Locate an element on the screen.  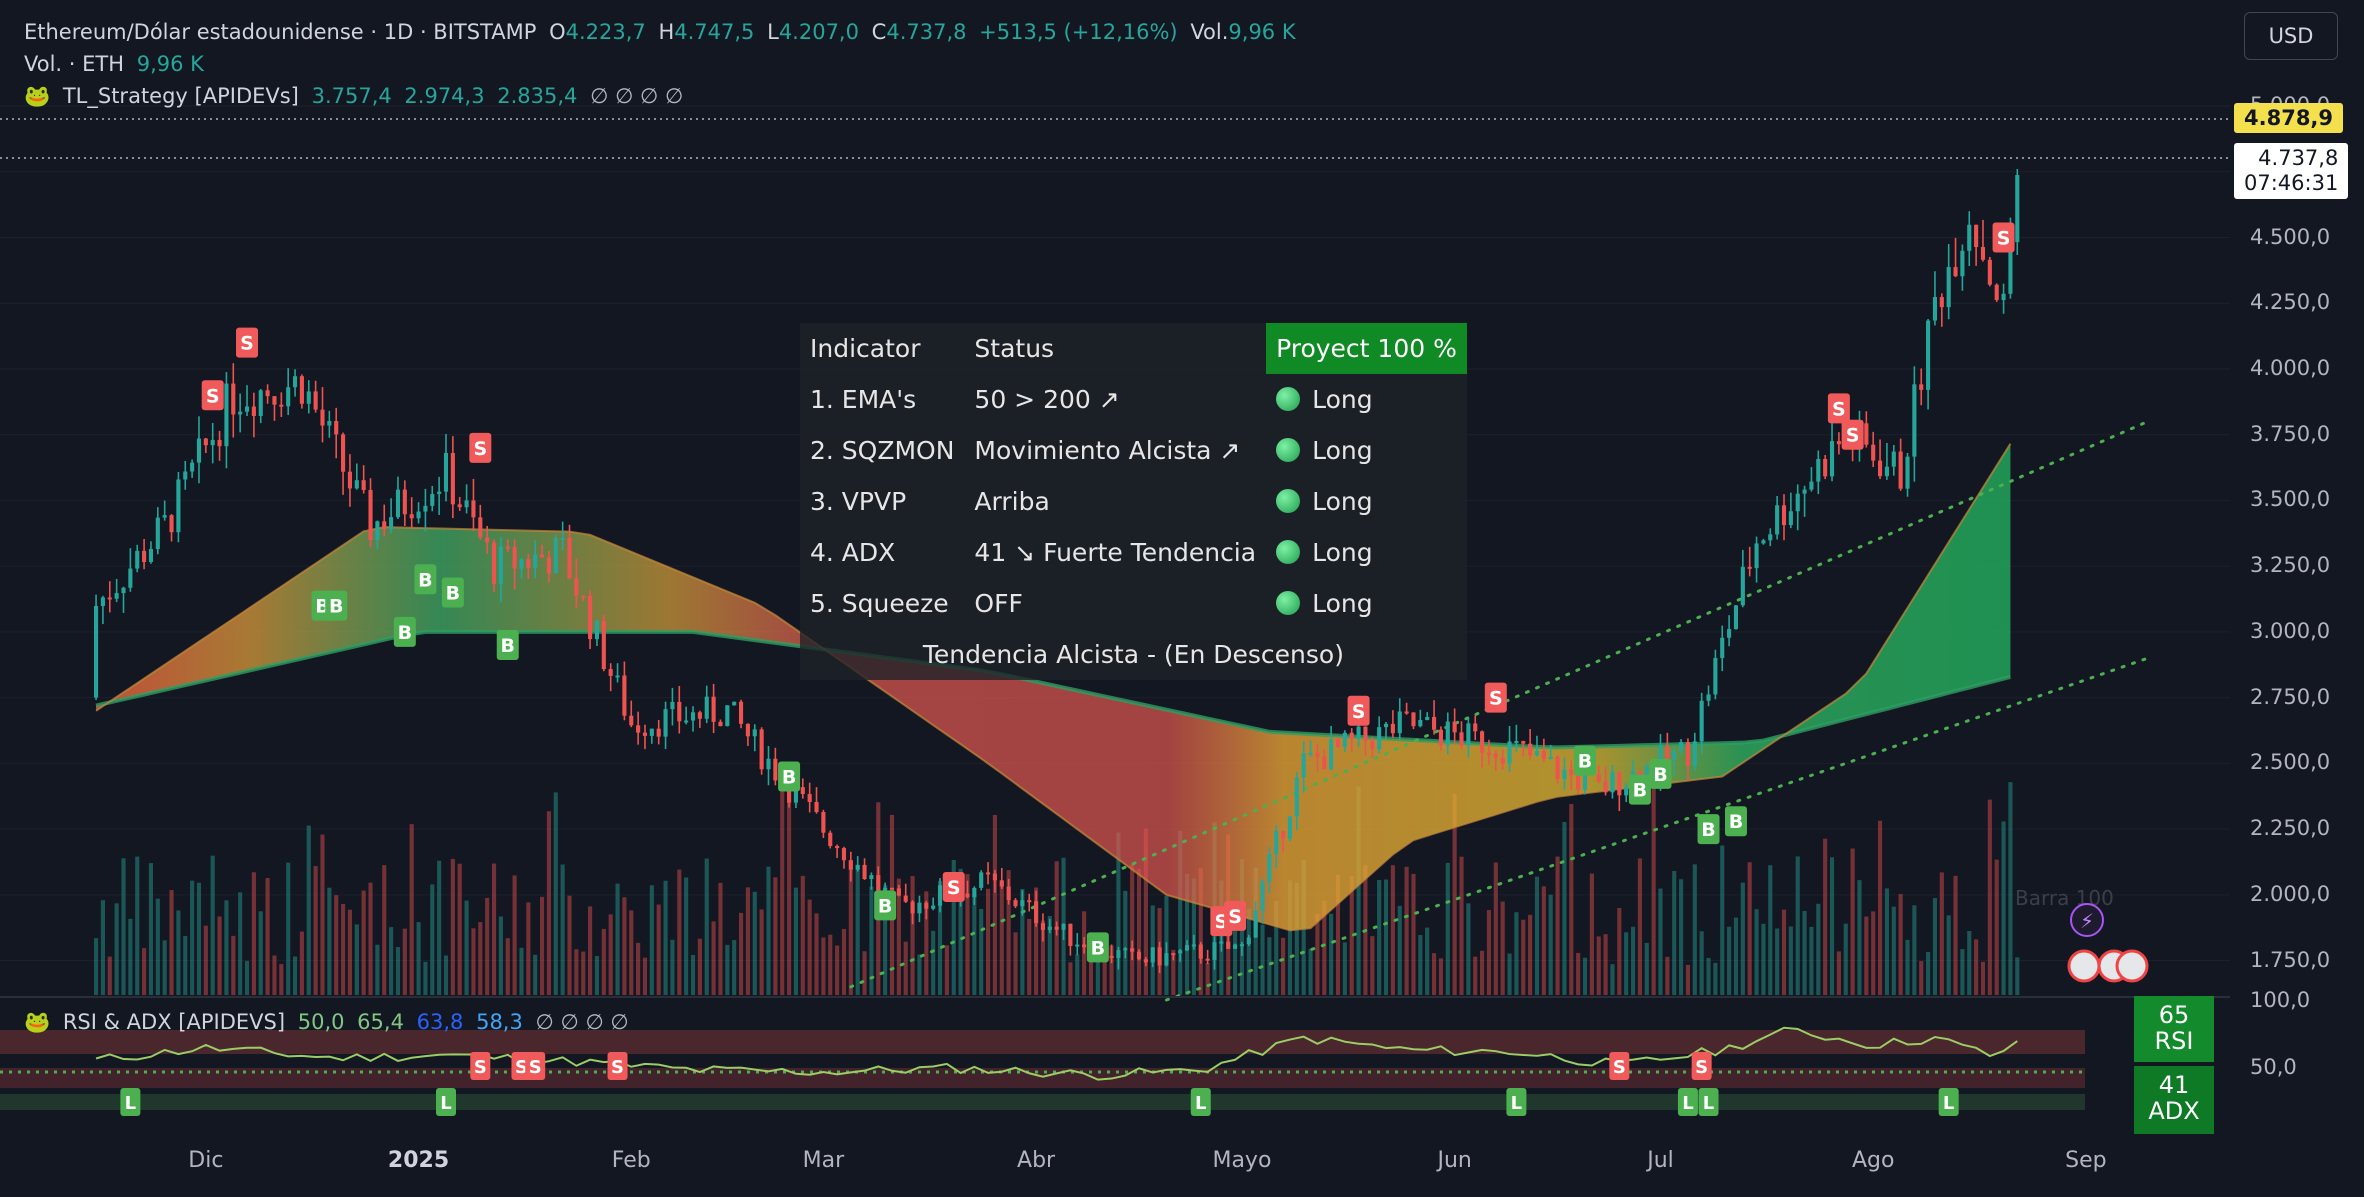
rsi-axis-100: 100,0 is located at coordinates (2280, 1000).